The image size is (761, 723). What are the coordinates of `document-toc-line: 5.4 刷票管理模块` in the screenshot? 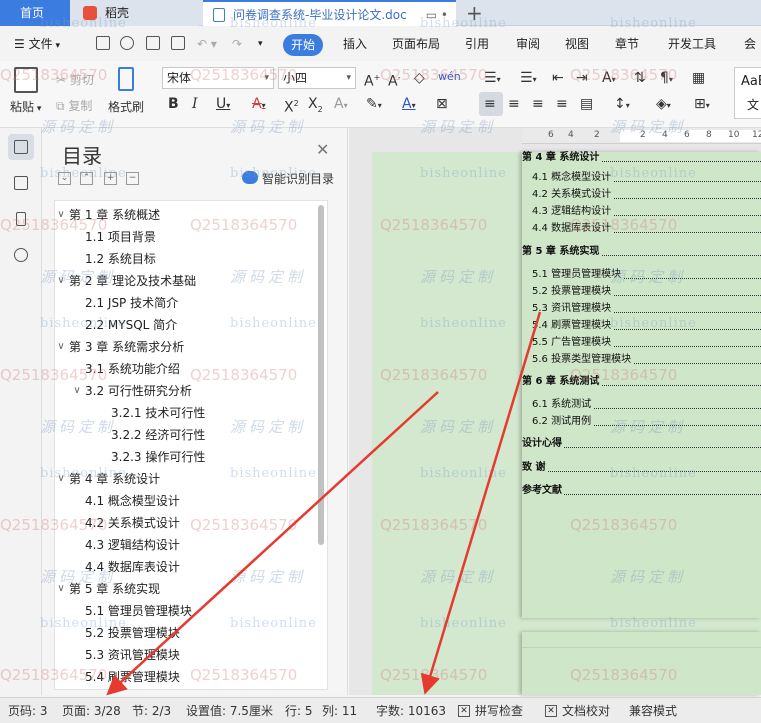 It's located at (641, 326).